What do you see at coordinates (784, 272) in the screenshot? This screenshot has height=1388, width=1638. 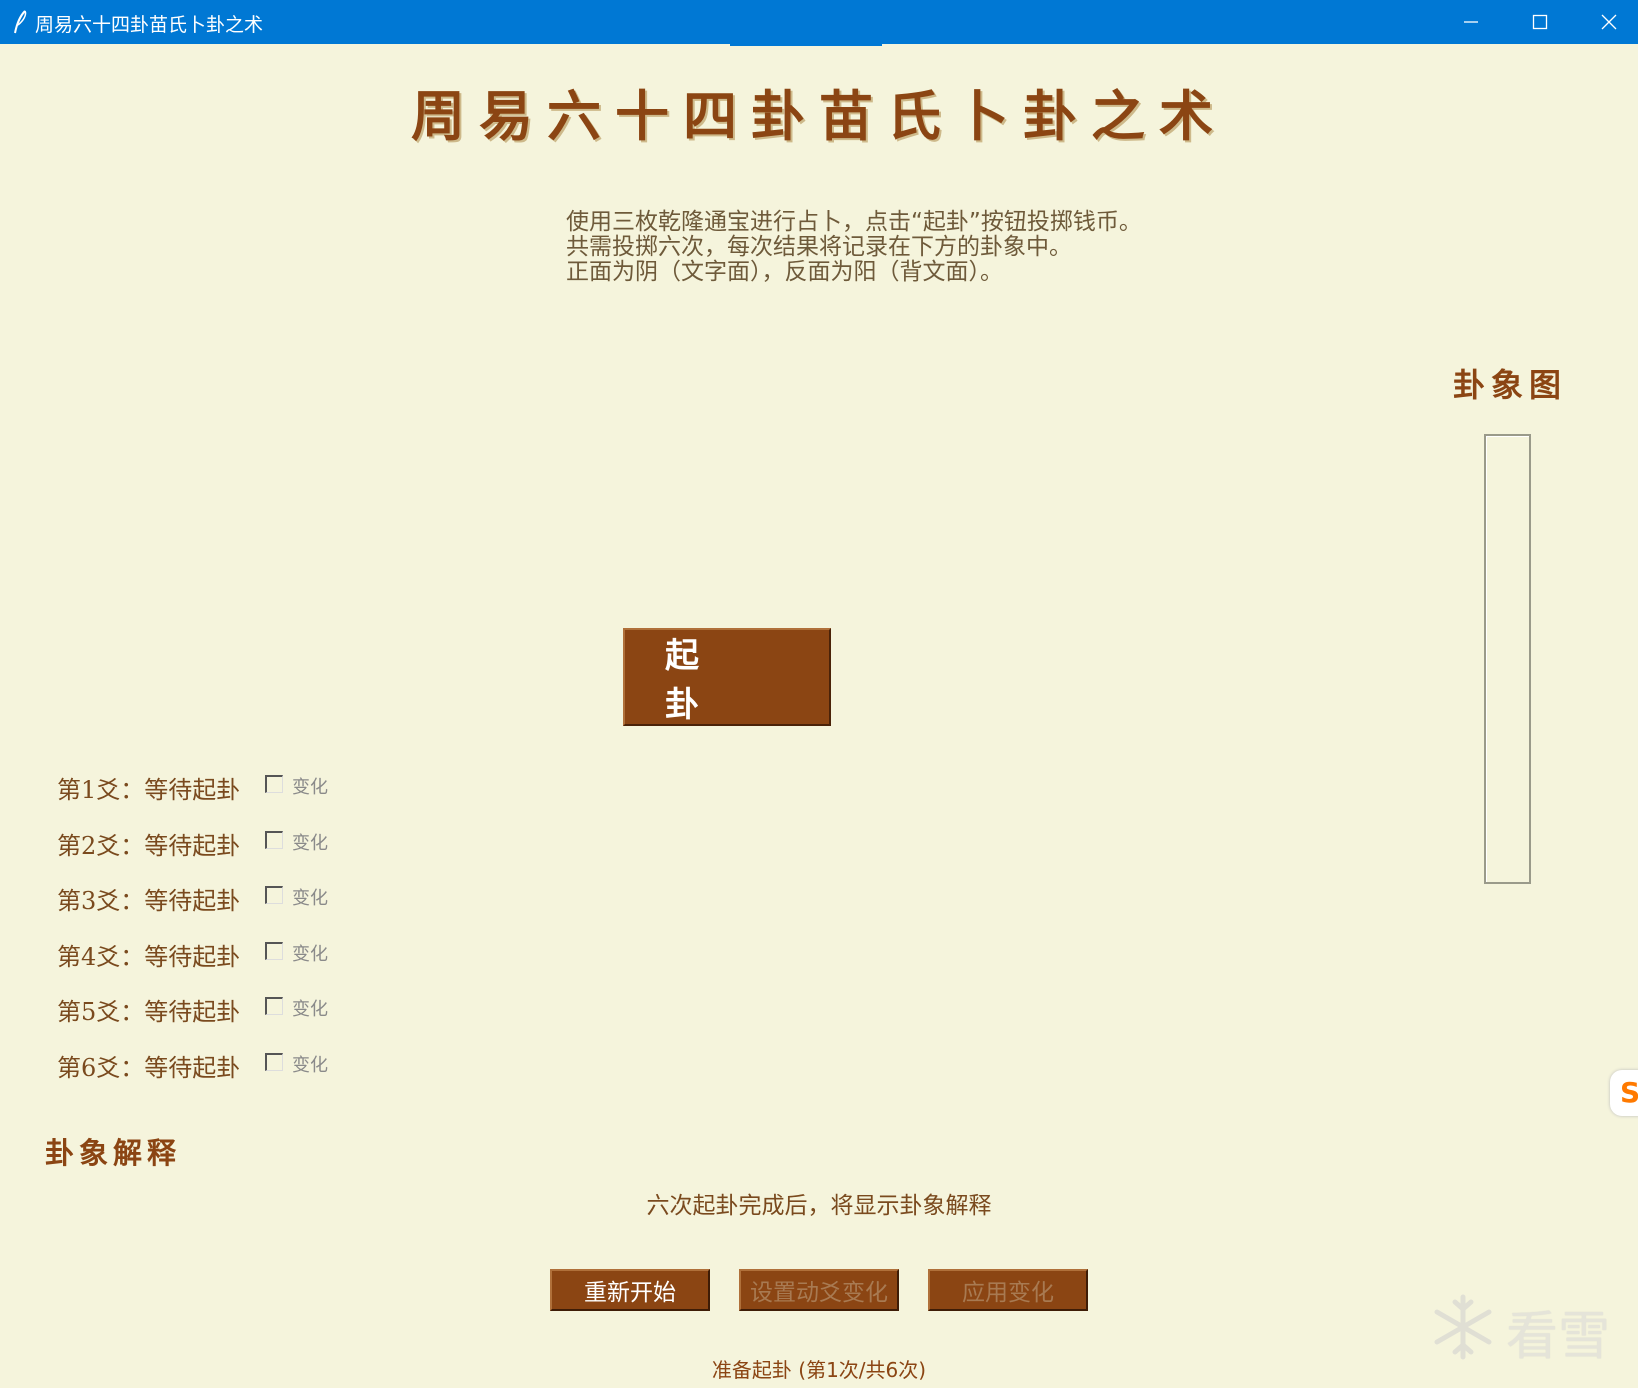 I see `instruction-line: 正面为阴（文字面），反面为阳（背文面）。` at bounding box center [784, 272].